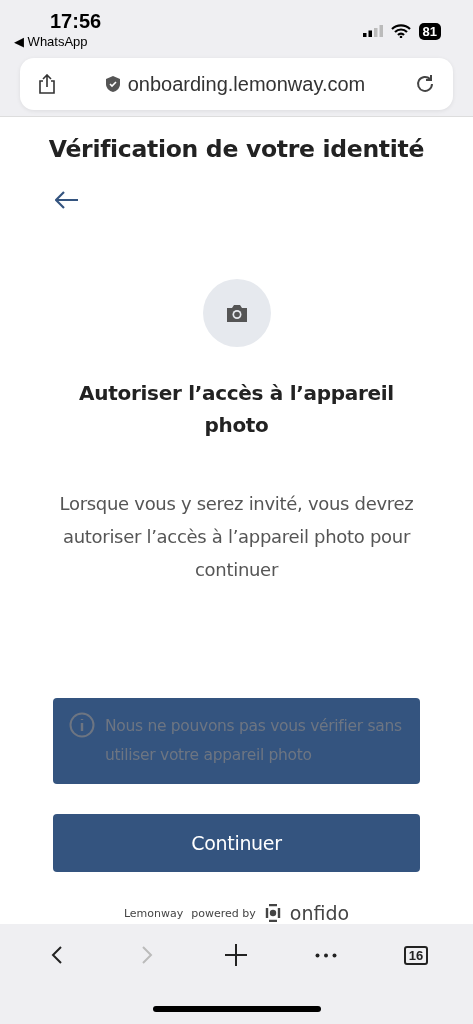 Image resolution: width=473 pixels, height=1024 pixels. I want to click on permission-description: Lorsque vous y serez invité, vous devrez autoriser l’accès à l’appareil photo pour continuer, so click(236, 537).